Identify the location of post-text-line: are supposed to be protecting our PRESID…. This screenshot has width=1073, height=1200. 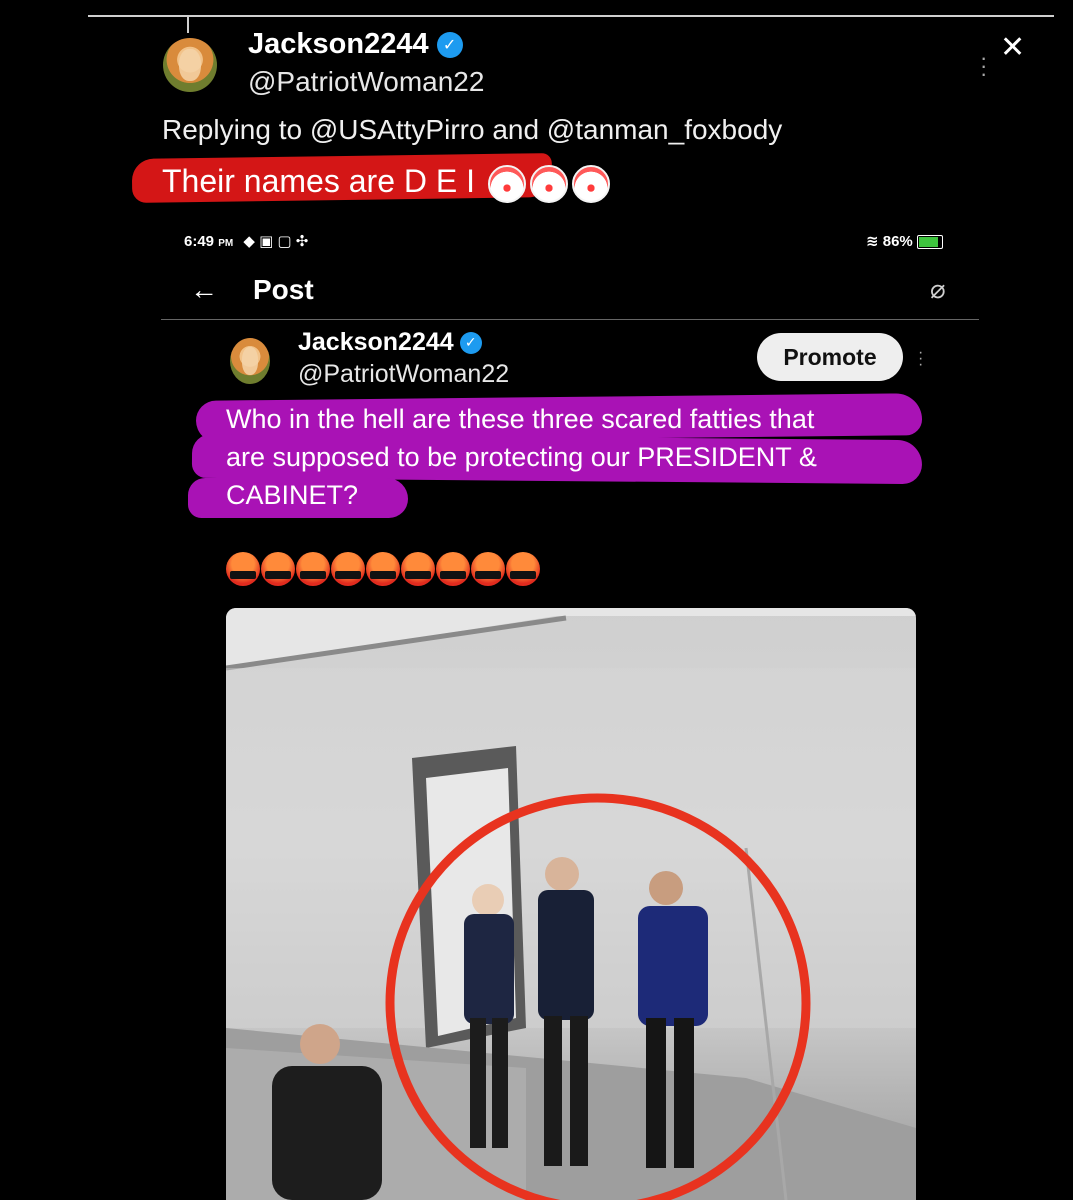
(521, 457).